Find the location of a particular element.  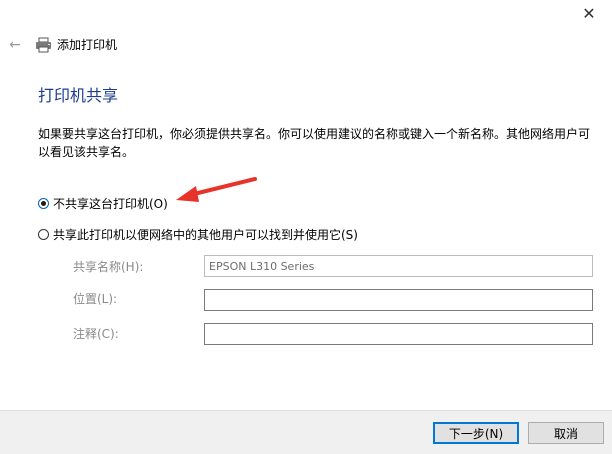

comment-label: 注释(C): is located at coordinates (96, 334).